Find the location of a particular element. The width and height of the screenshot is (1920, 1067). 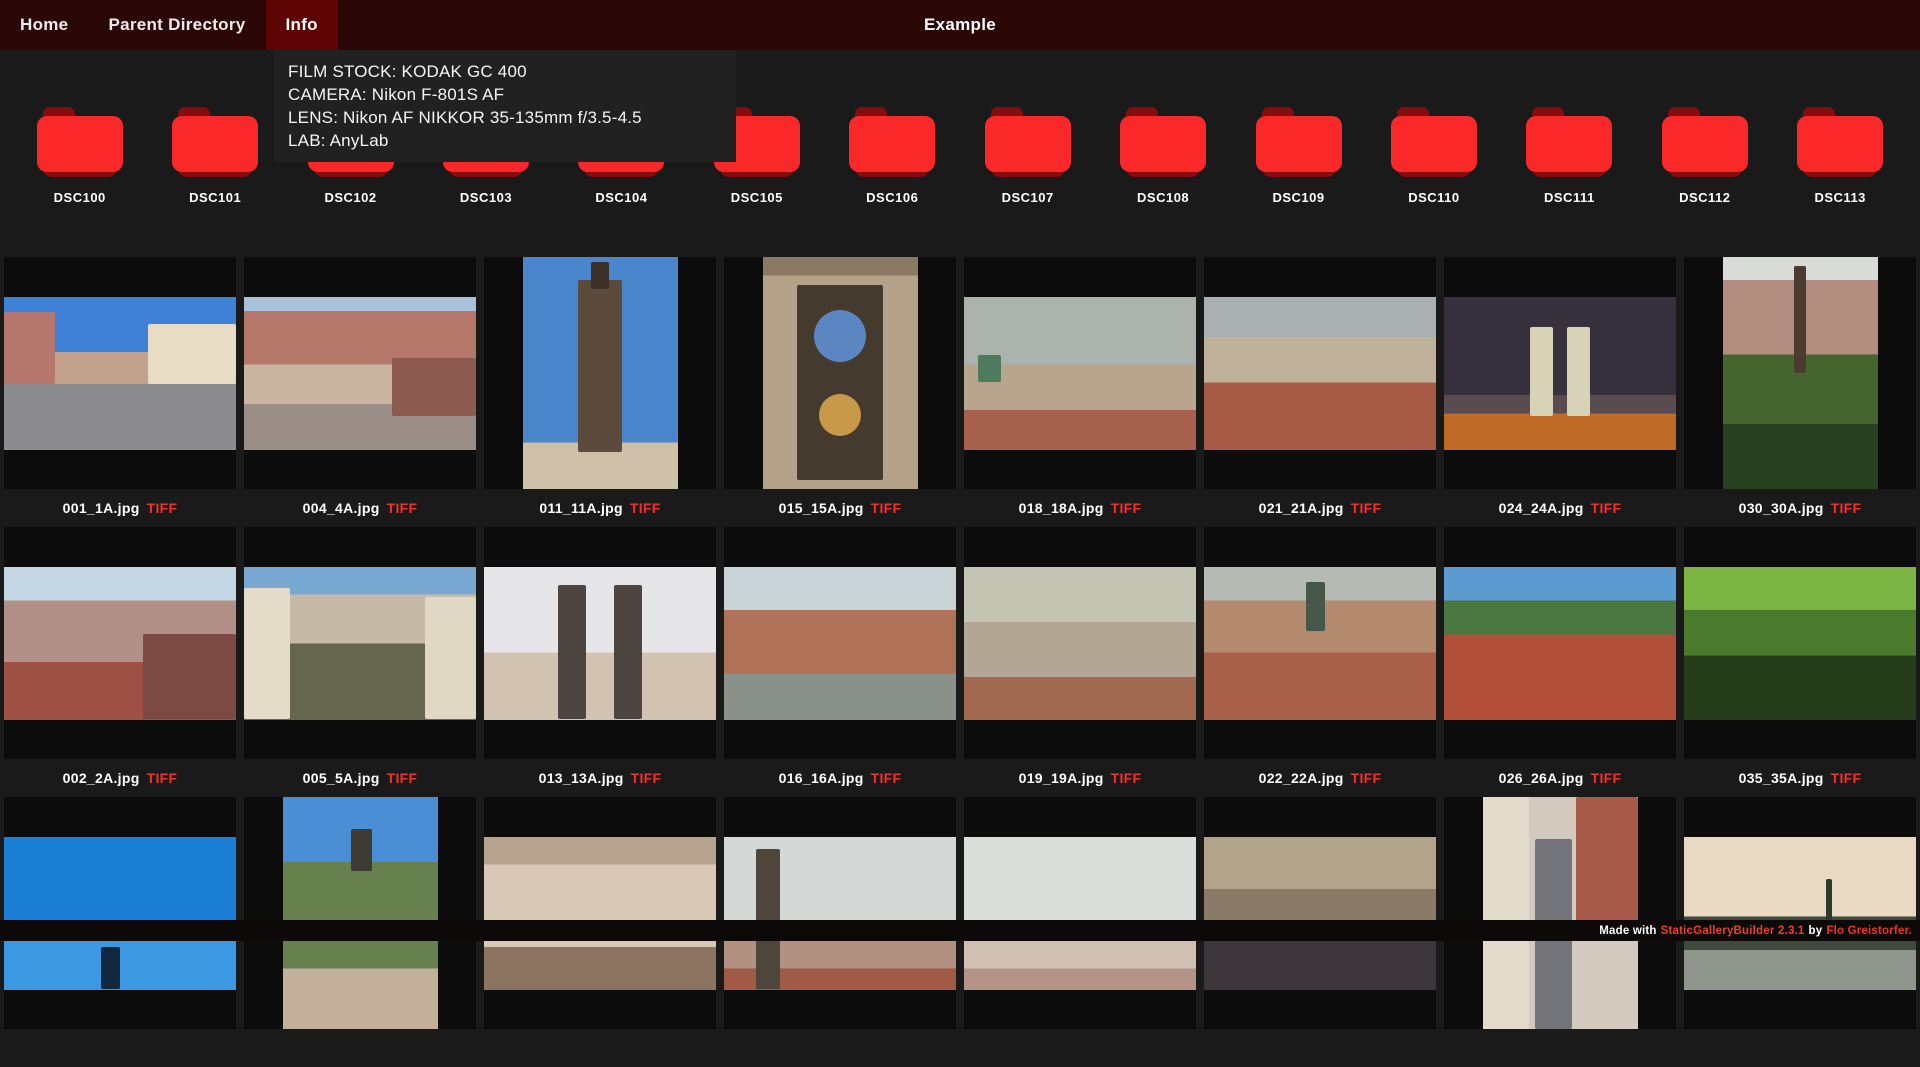

gallery-item: 026_26A.jpg TIFF is located at coordinates (1560, 662).